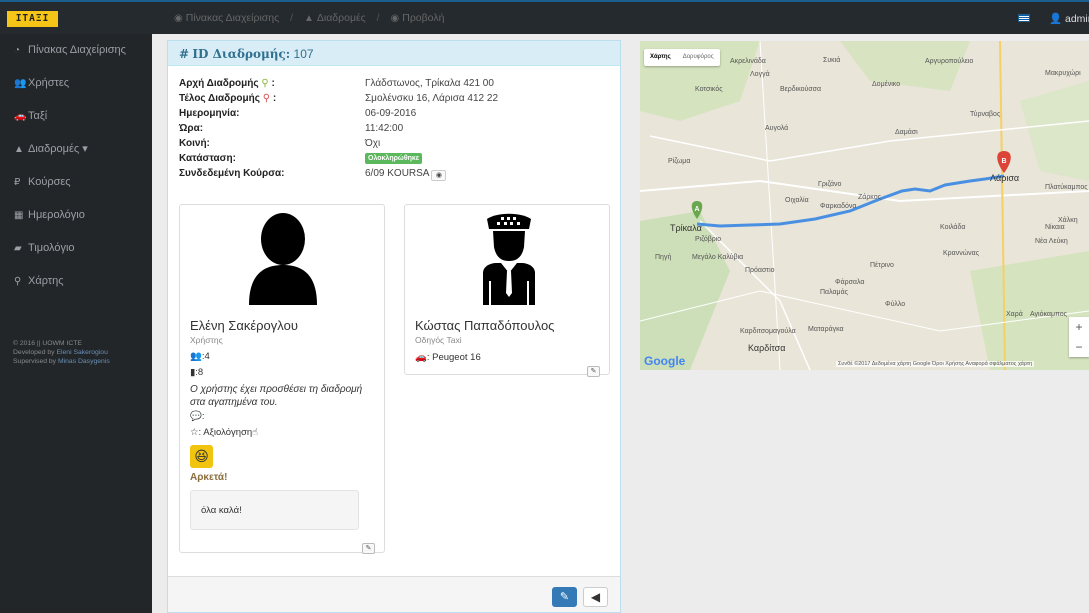 The height and width of the screenshot is (613, 1089). I want to click on map-place-mataragka: Ματαράγκα, so click(826, 329).